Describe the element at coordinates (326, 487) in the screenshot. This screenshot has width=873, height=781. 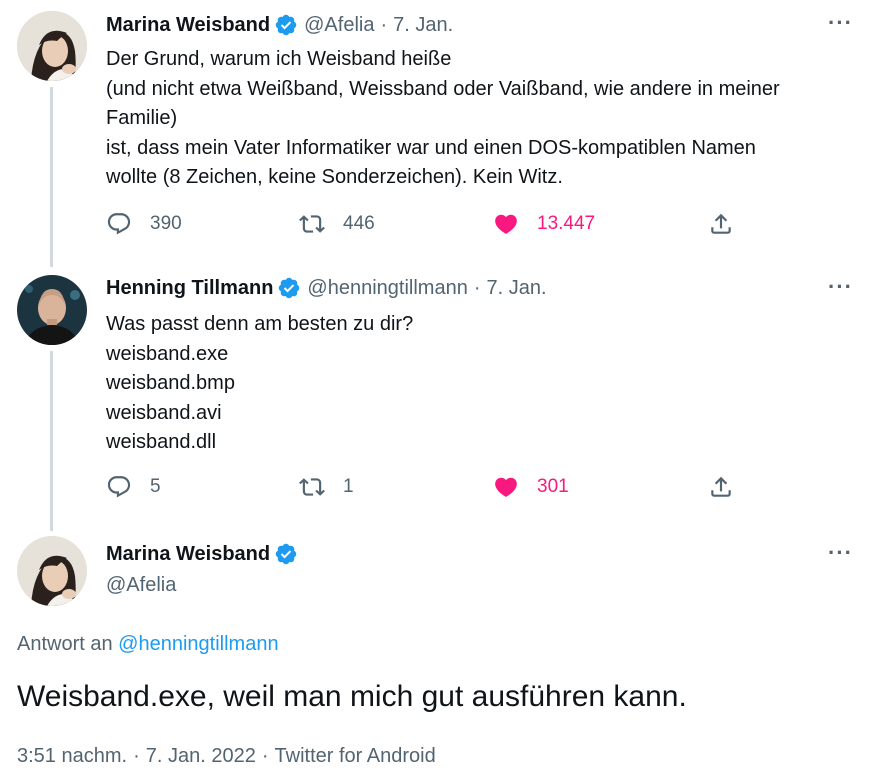
I see `retweet-button: 1` at that location.